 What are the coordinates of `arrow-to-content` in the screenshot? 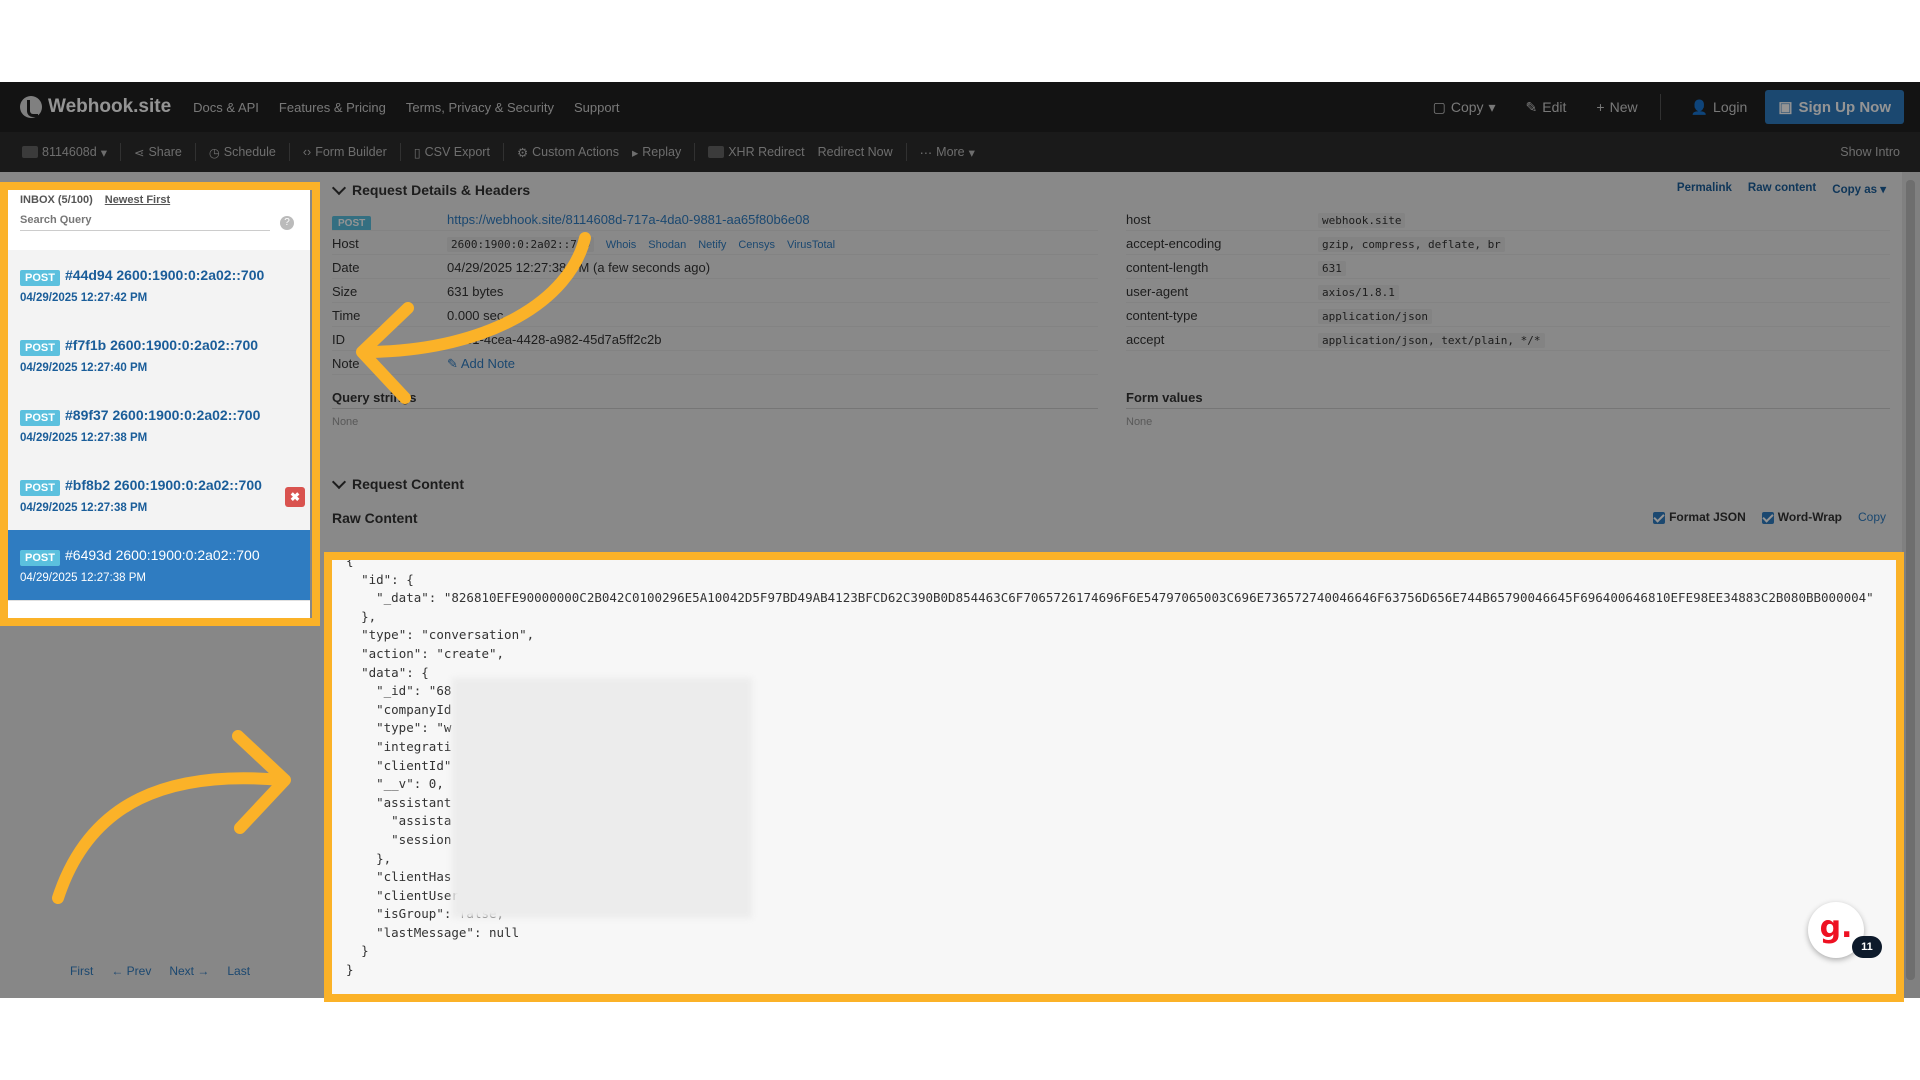 It's located at (170, 838).